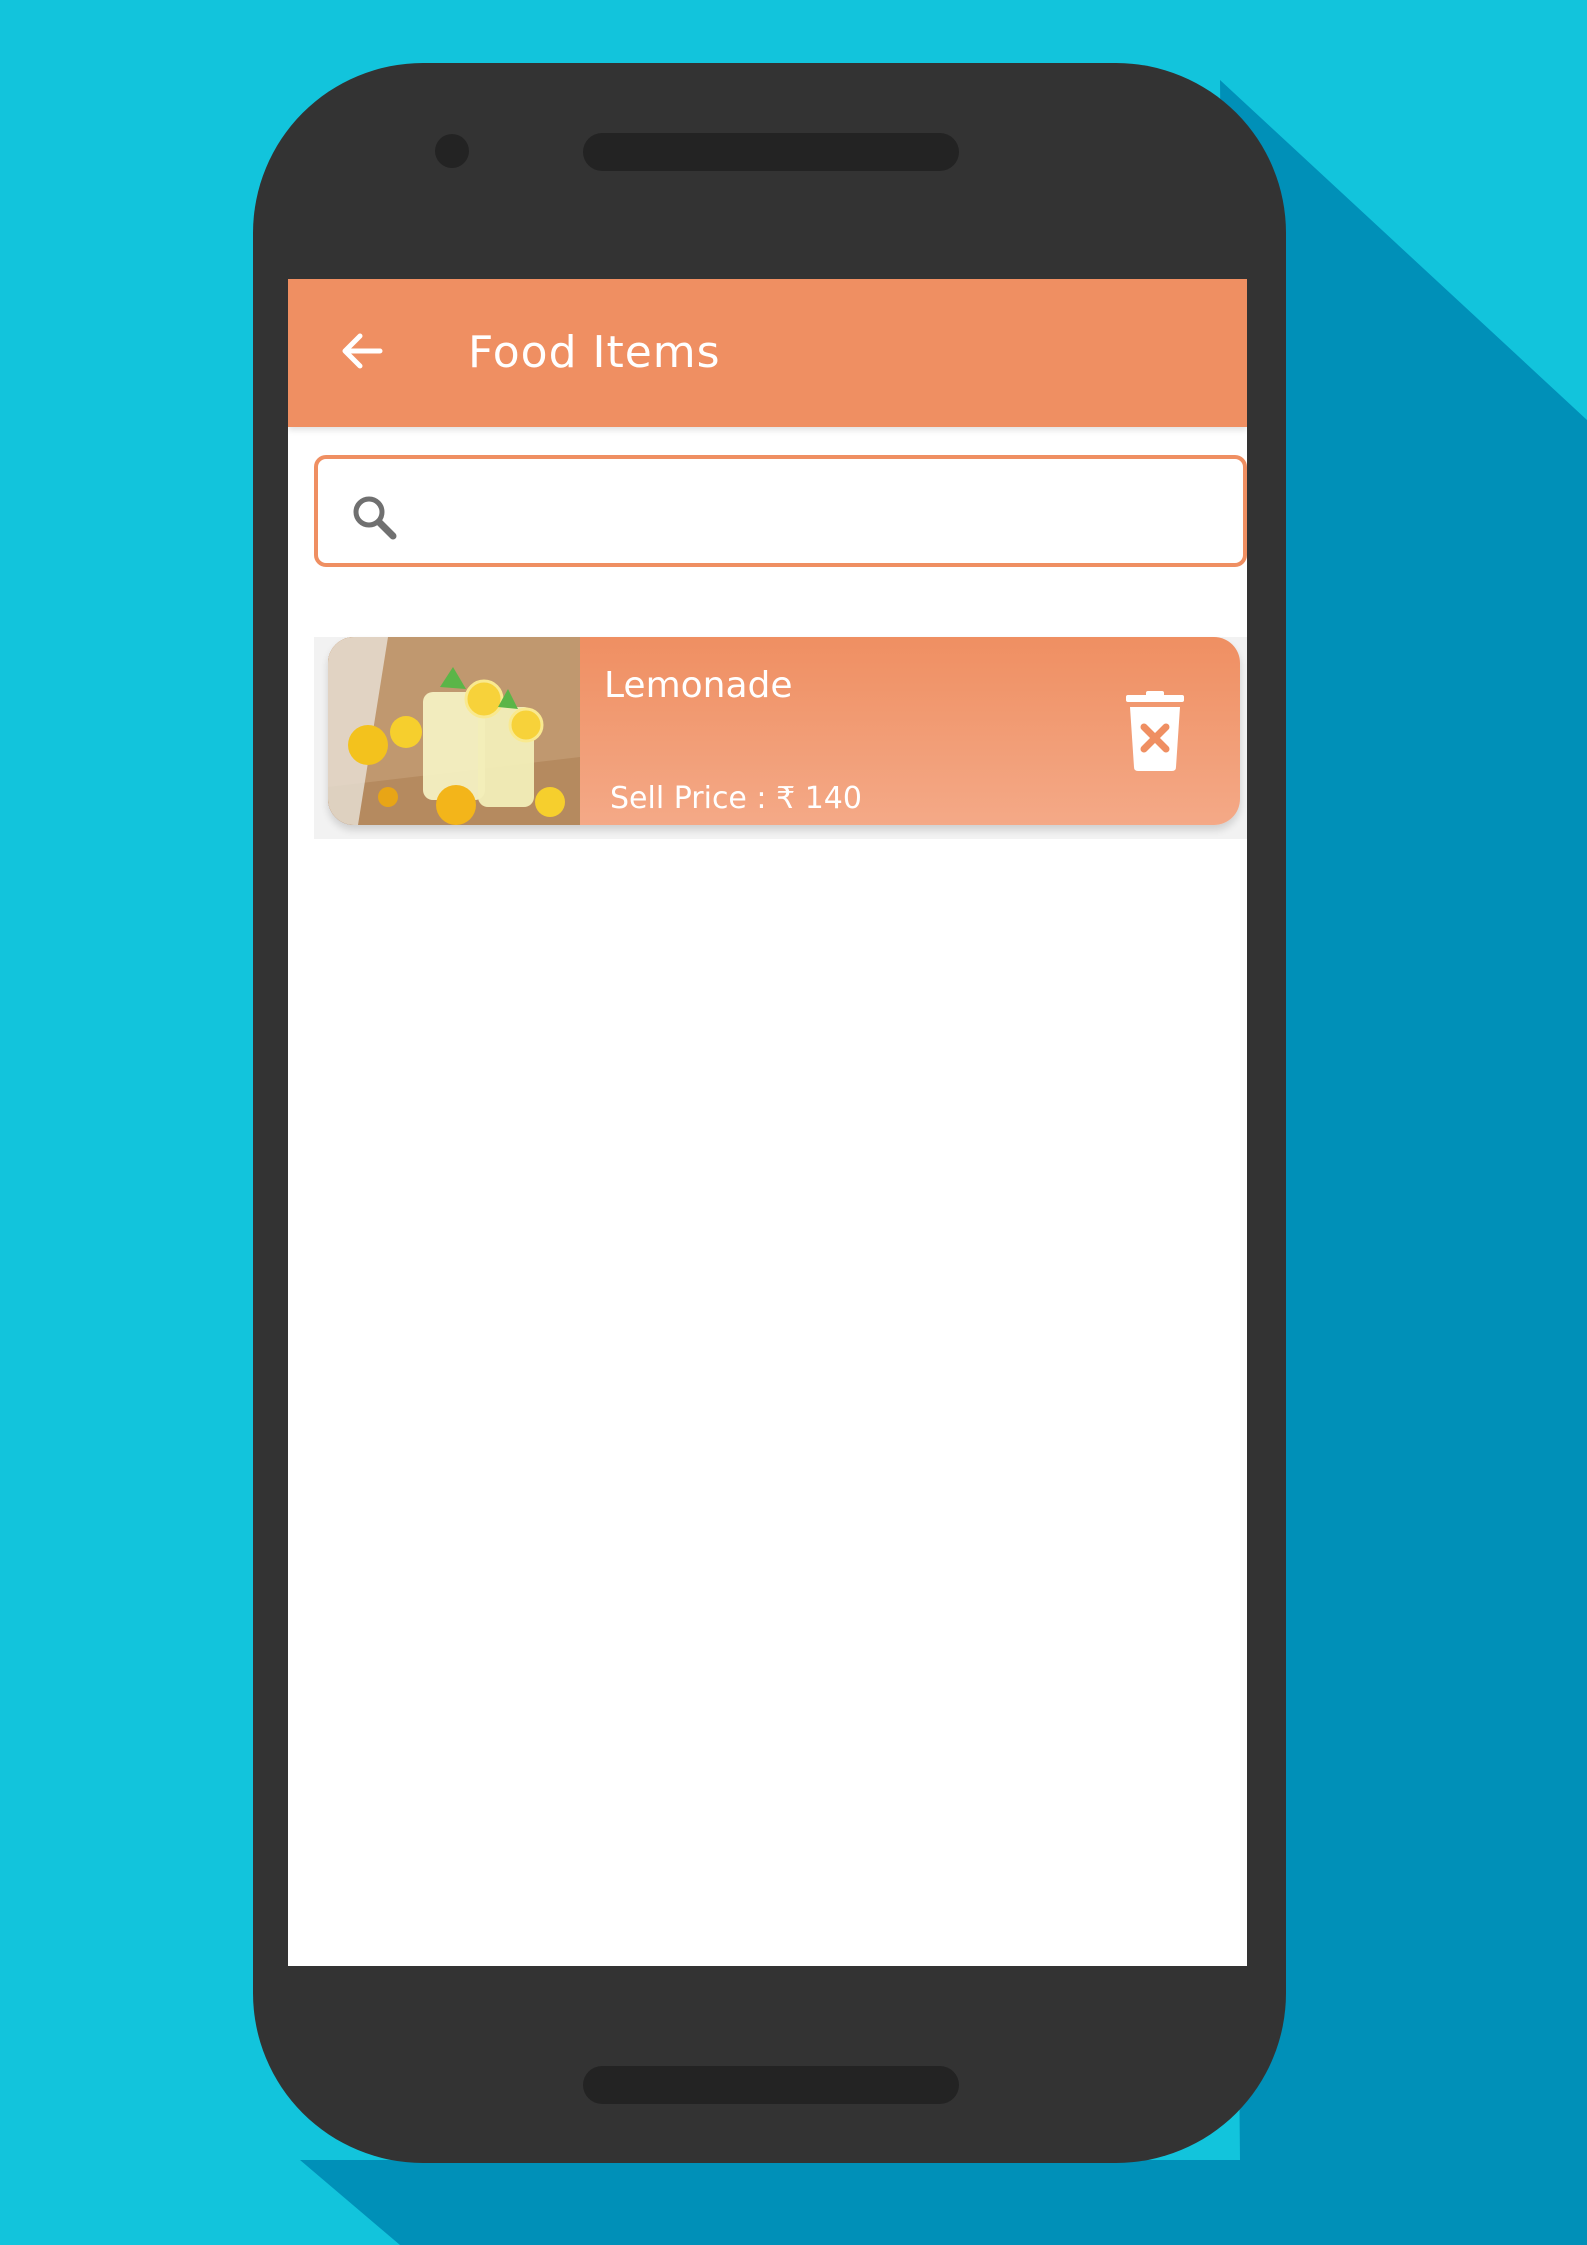 This screenshot has height=2245, width=1587. Describe the element at coordinates (771, 152) in the screenshot. I see `speaker-top` at that location.